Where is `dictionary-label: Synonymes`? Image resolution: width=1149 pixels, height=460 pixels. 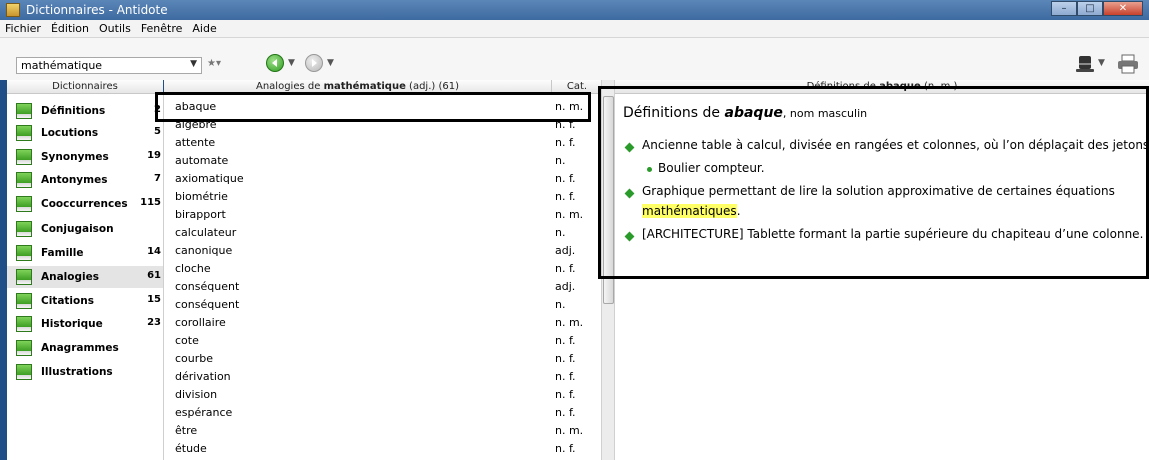
dictionary-label: Synonymes is located at coordinates (75, 157).